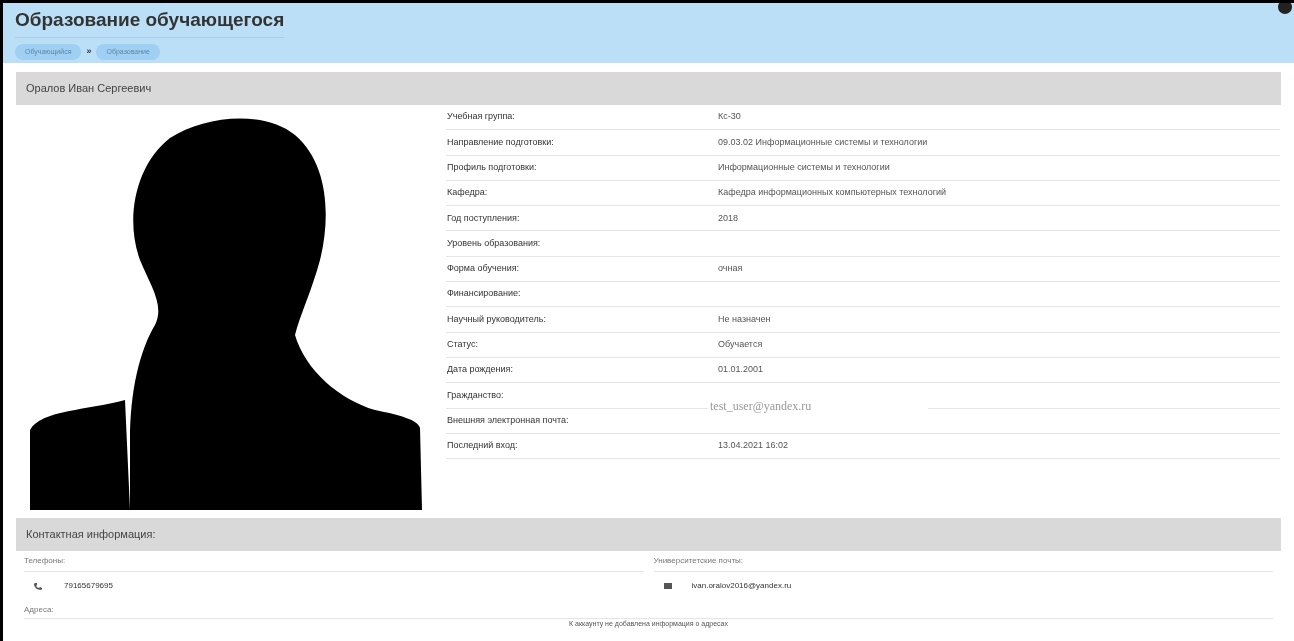  Describe the element at coordinates (88, 586) in the screenshot. I see `phone-number: 79165679695` at that location.